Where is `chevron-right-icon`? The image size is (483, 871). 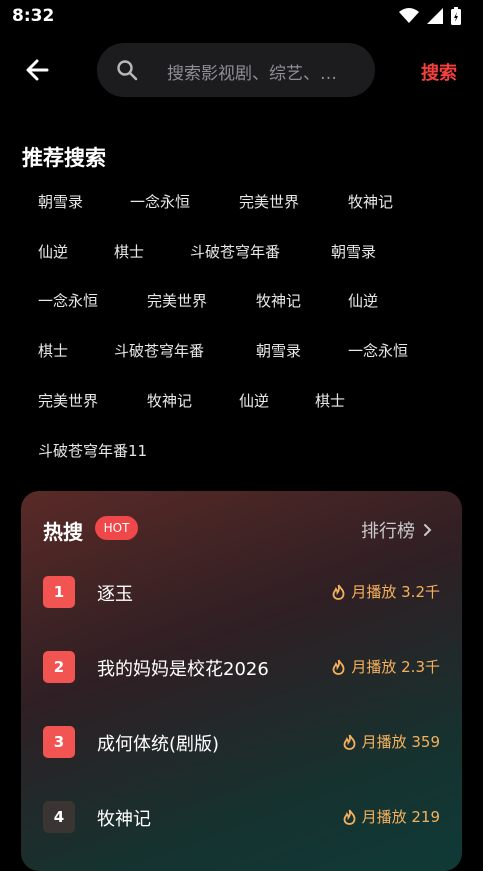 chevron-right-icon is located at coordinates (428, 530).